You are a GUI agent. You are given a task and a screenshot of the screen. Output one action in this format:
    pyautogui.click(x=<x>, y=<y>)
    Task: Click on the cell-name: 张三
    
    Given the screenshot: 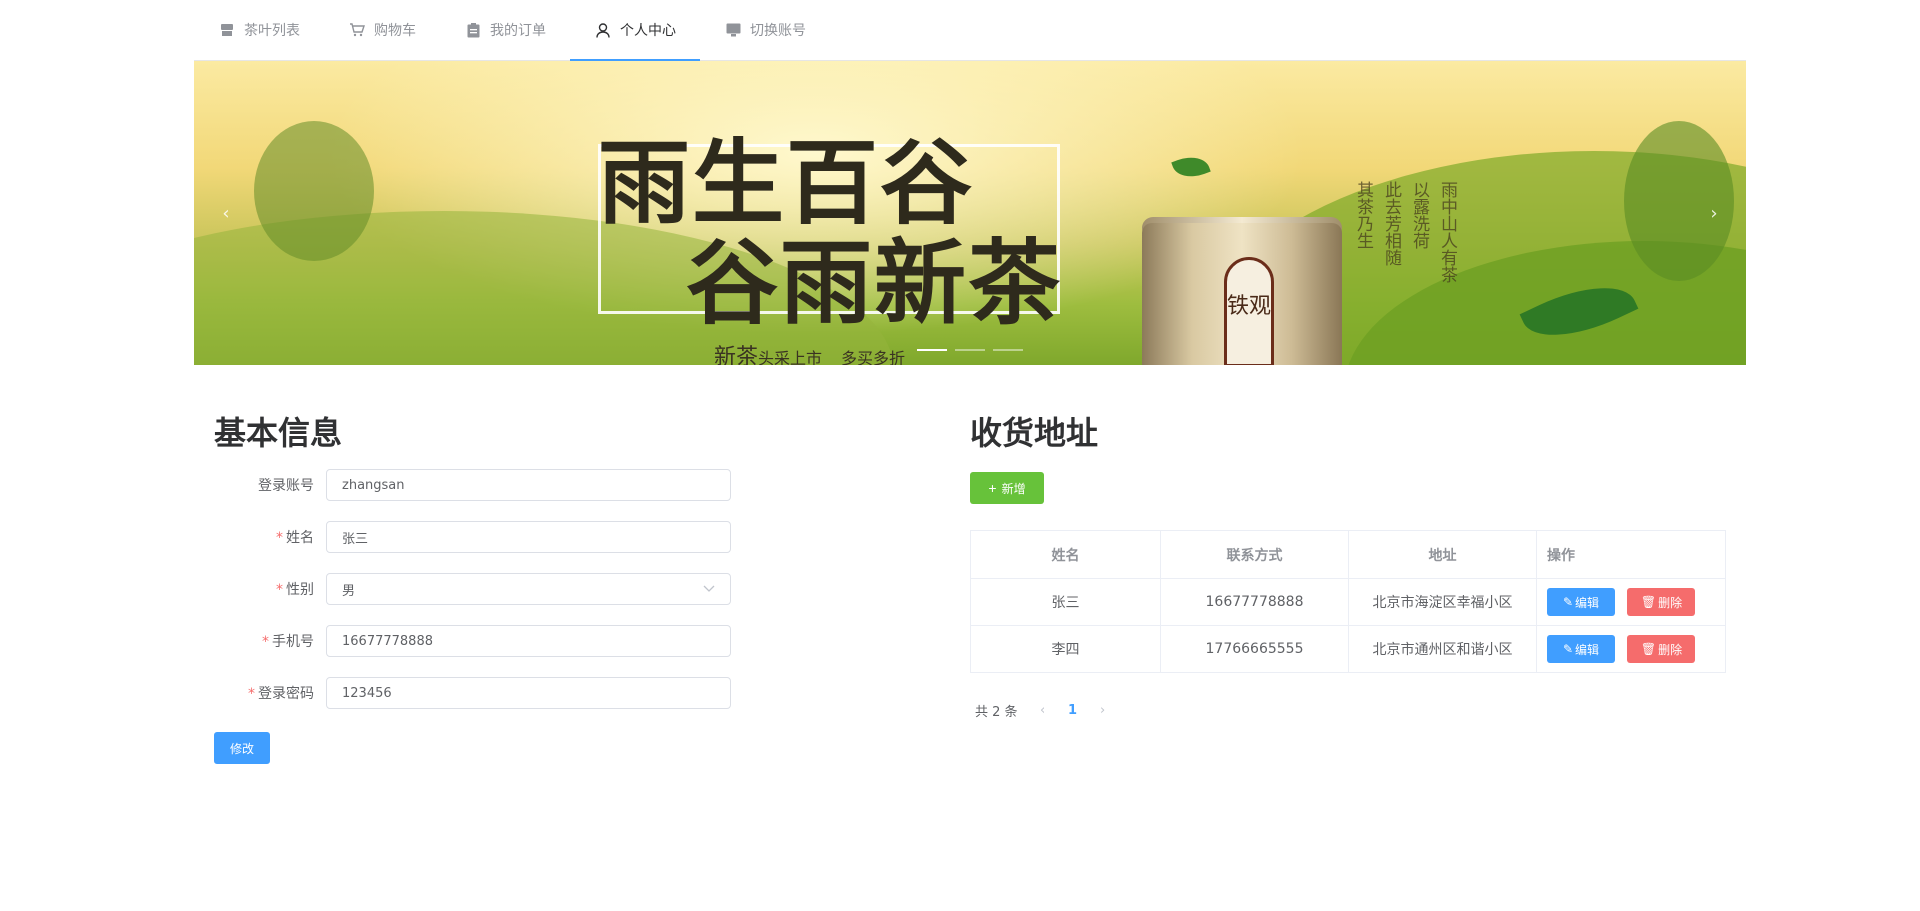 What is the action you would take?
    pyautogui.click(x=1065, y=602)
    